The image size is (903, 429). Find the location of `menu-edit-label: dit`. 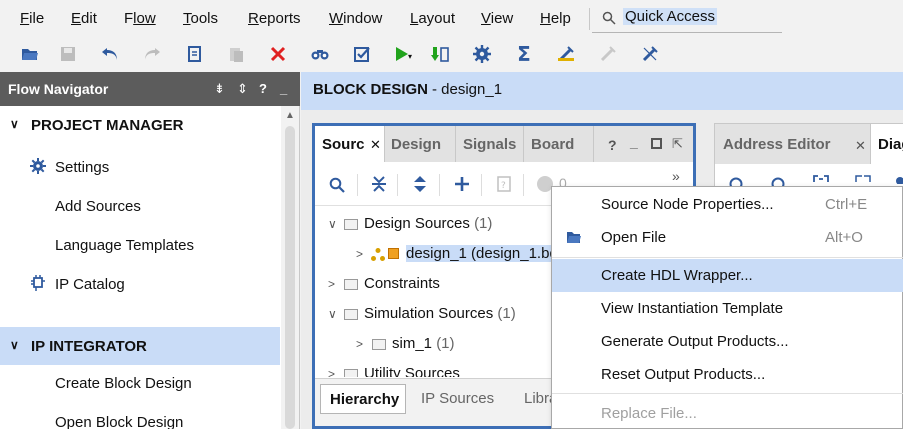

menu-edit-label: dit is located at coordinates (89, 18).